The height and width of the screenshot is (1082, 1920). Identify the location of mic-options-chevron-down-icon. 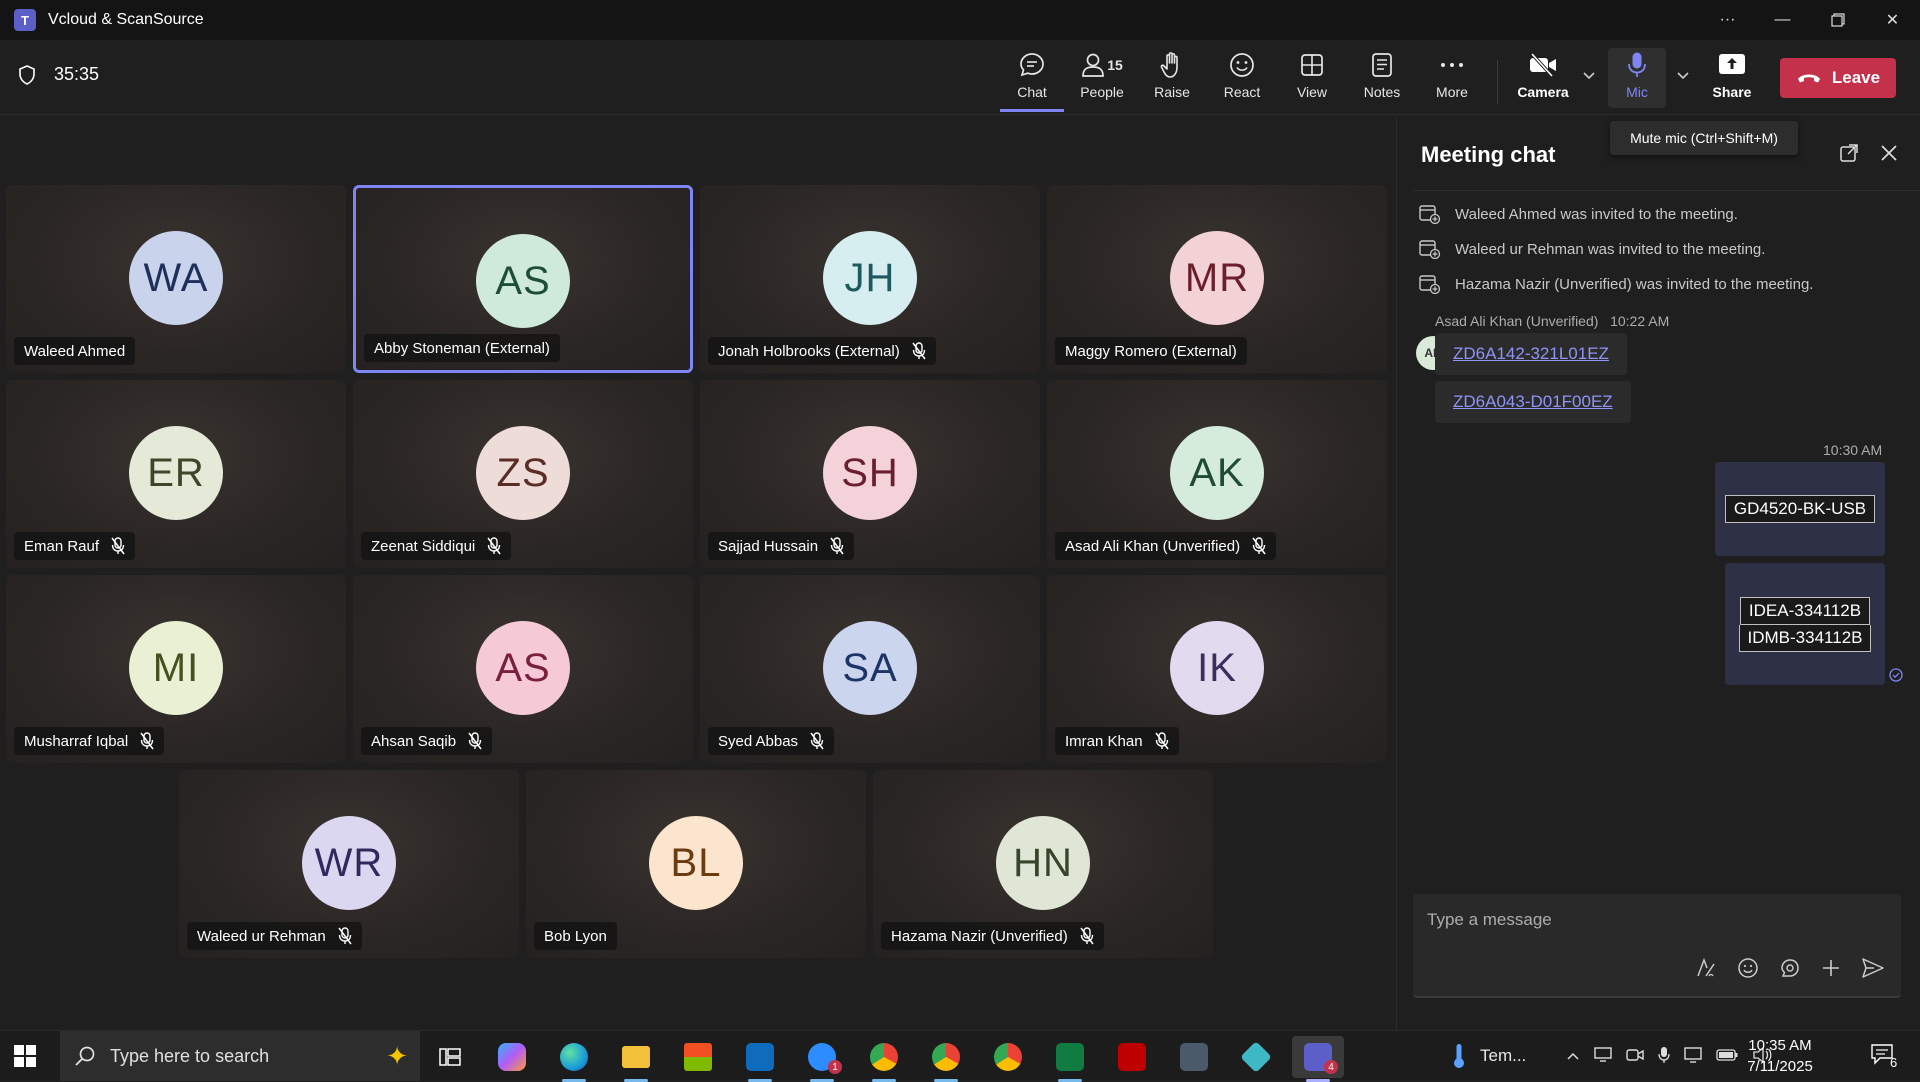
(1683, 76).